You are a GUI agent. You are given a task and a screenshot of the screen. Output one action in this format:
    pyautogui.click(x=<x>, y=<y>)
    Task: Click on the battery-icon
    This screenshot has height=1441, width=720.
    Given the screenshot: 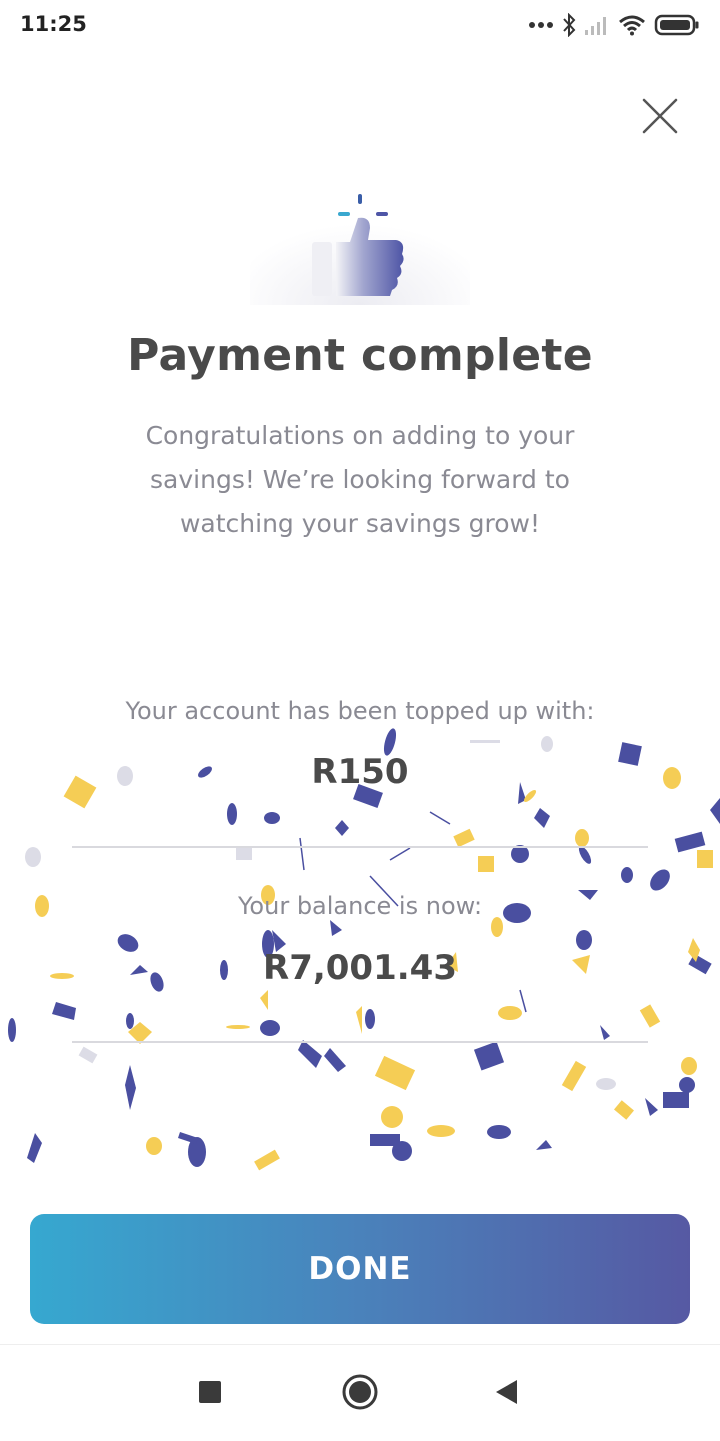 What is the action you would take?
    pyautogui.click(x=676, y=25)
    